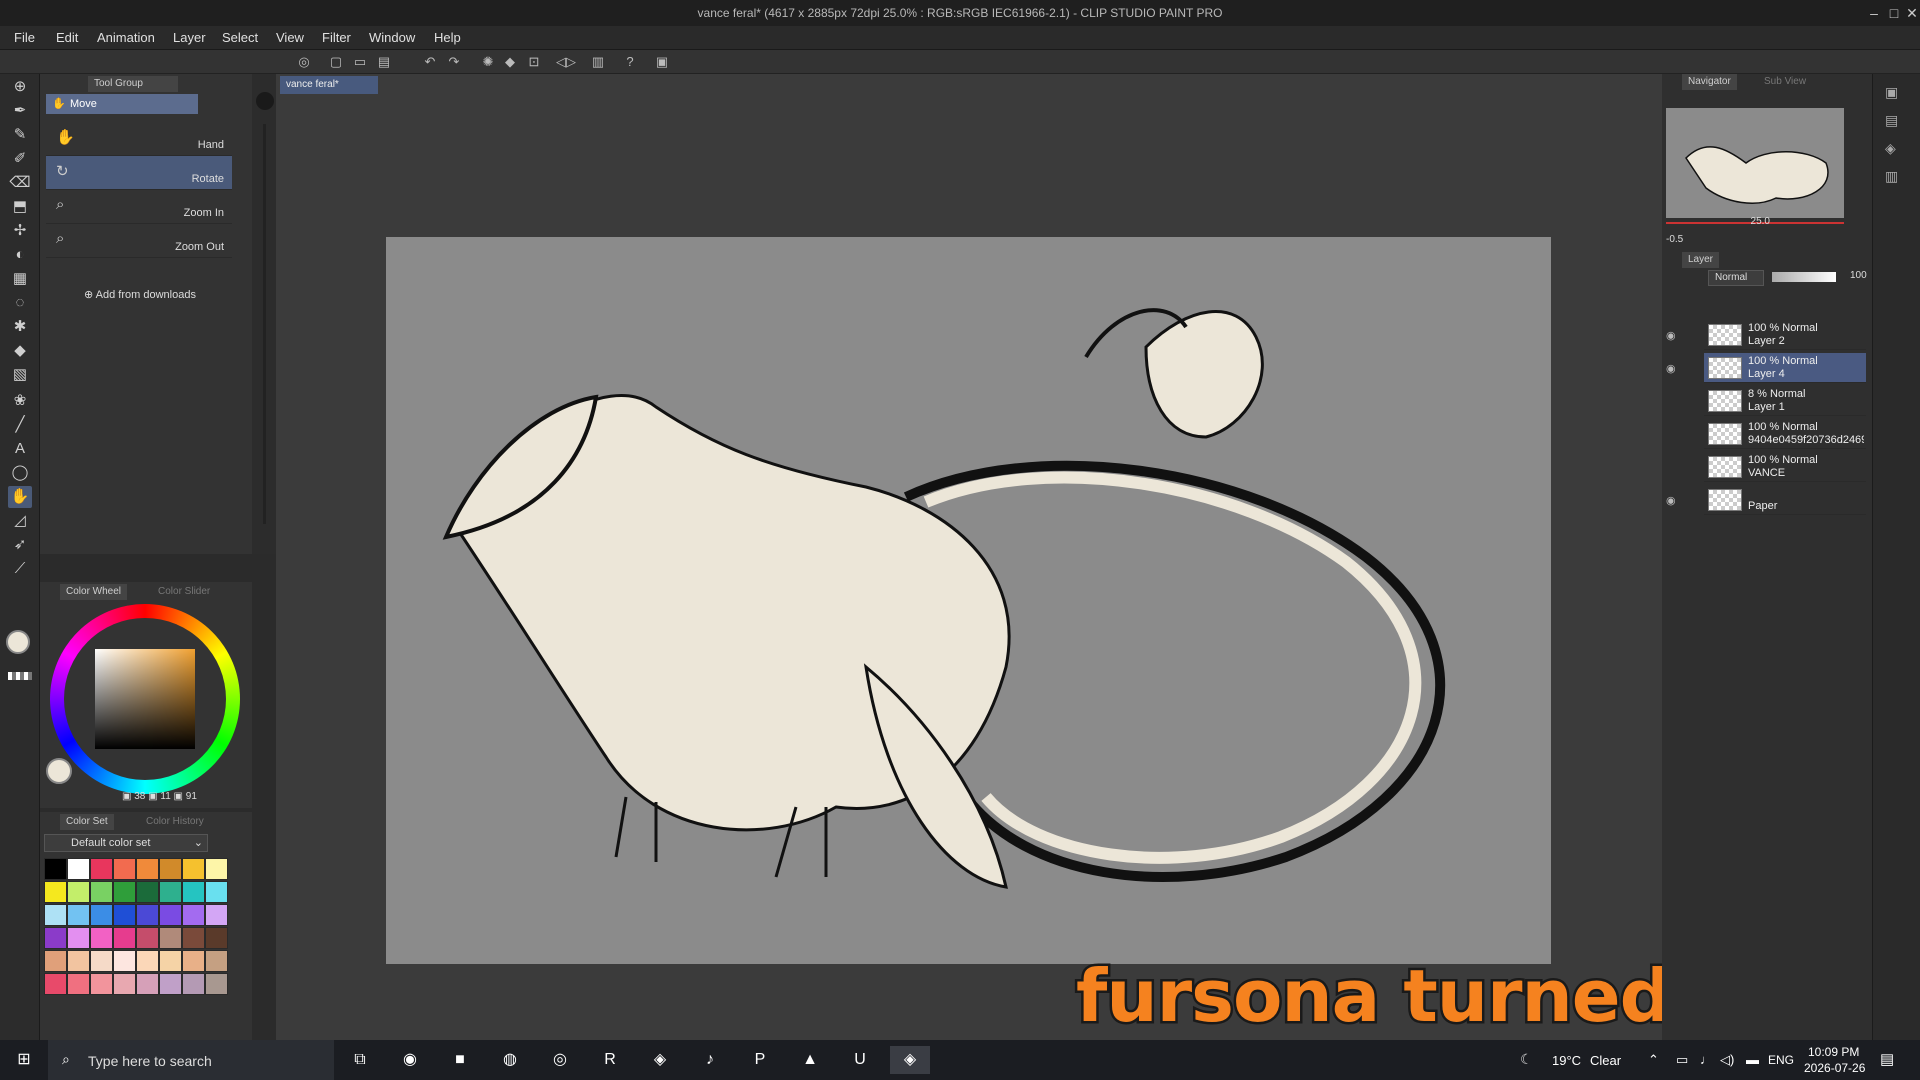 Image resolution: width=1920 pixels, height=1080 pixels. I want to click on display-icon: ▬, so click(1752, 1059).